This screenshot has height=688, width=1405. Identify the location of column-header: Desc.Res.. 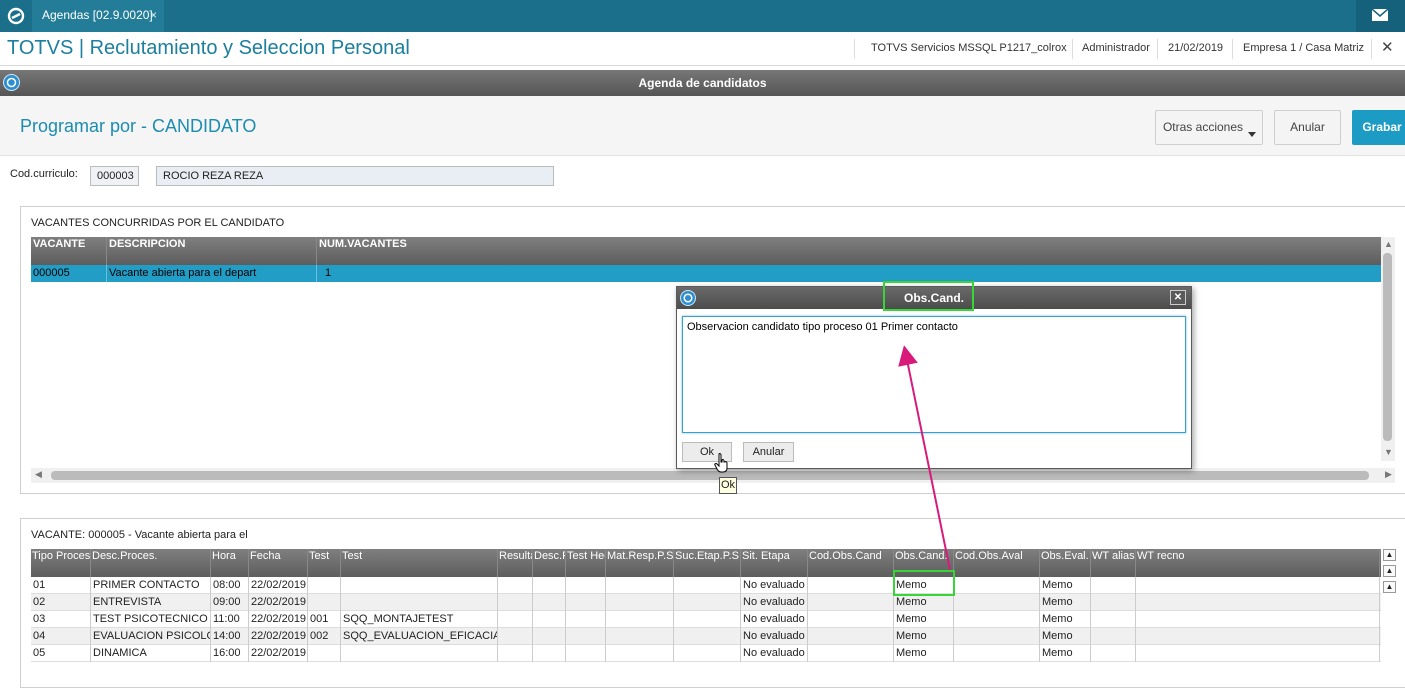
(549, 563).